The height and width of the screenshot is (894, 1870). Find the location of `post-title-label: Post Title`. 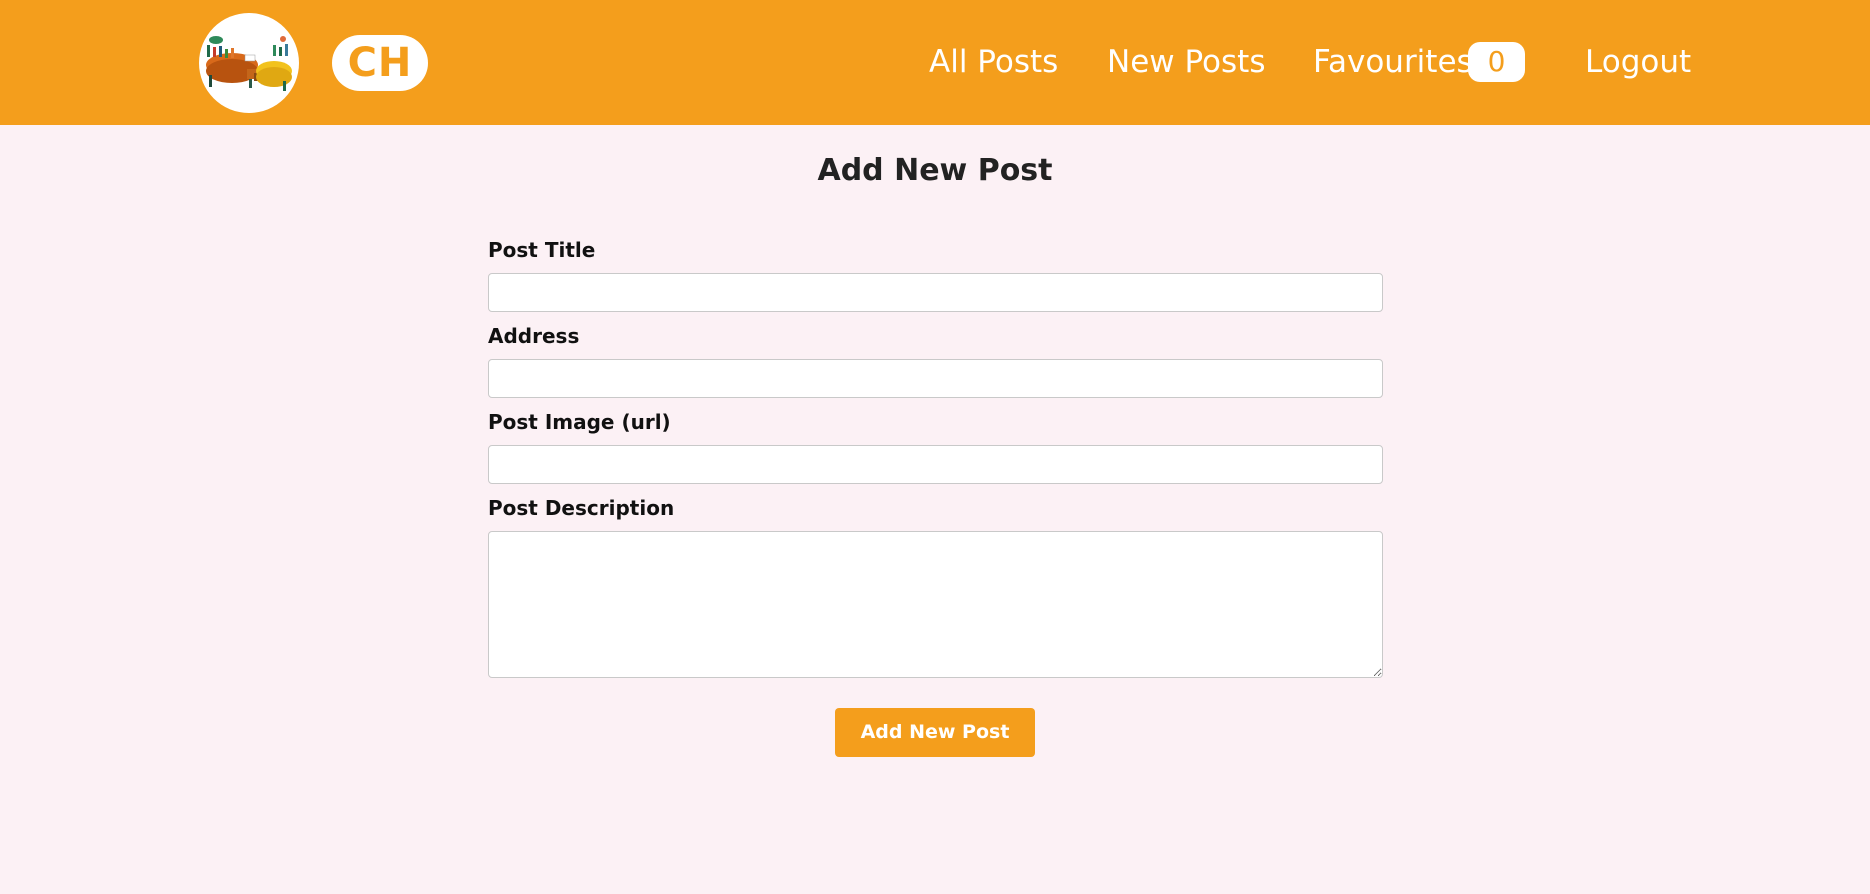

post-title-label: Post Title is located at coordinates (542, 250).